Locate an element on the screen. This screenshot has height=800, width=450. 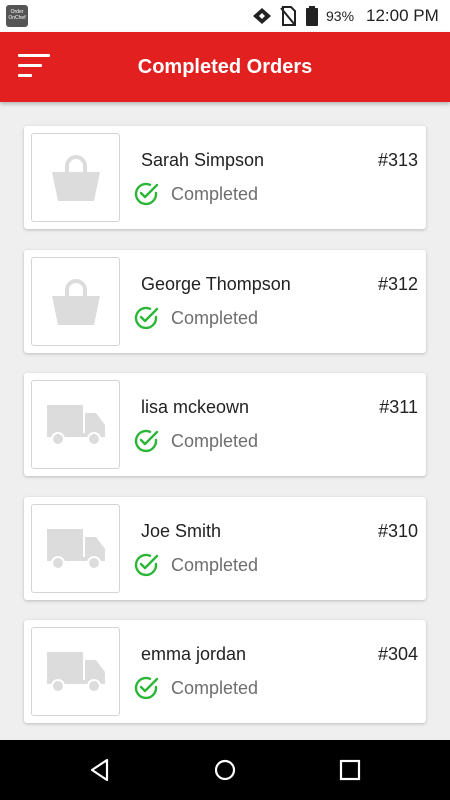
home-icon is located at coordinates (225, 770).